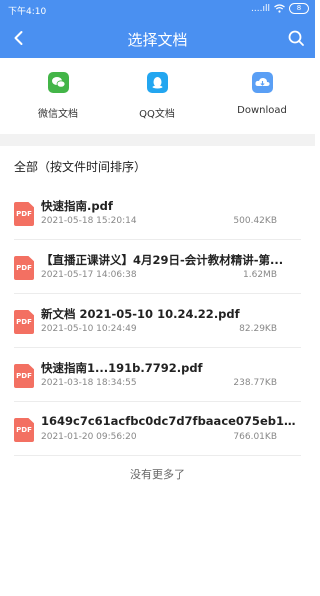 The height and width of the screenshot is (596, 320). I want to click on app-header: 下午4:10 ....ıll 8 选择文档, so click(157, 29).